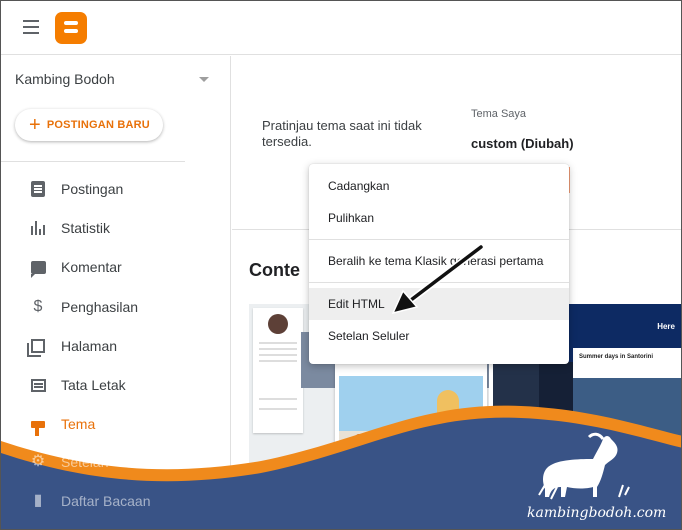 The height and width of the screenshot is (530, 682). What do you see at coordinates (38, 385) in the screenshot?
I see `layout-icon` at bounding box center [38, 385].